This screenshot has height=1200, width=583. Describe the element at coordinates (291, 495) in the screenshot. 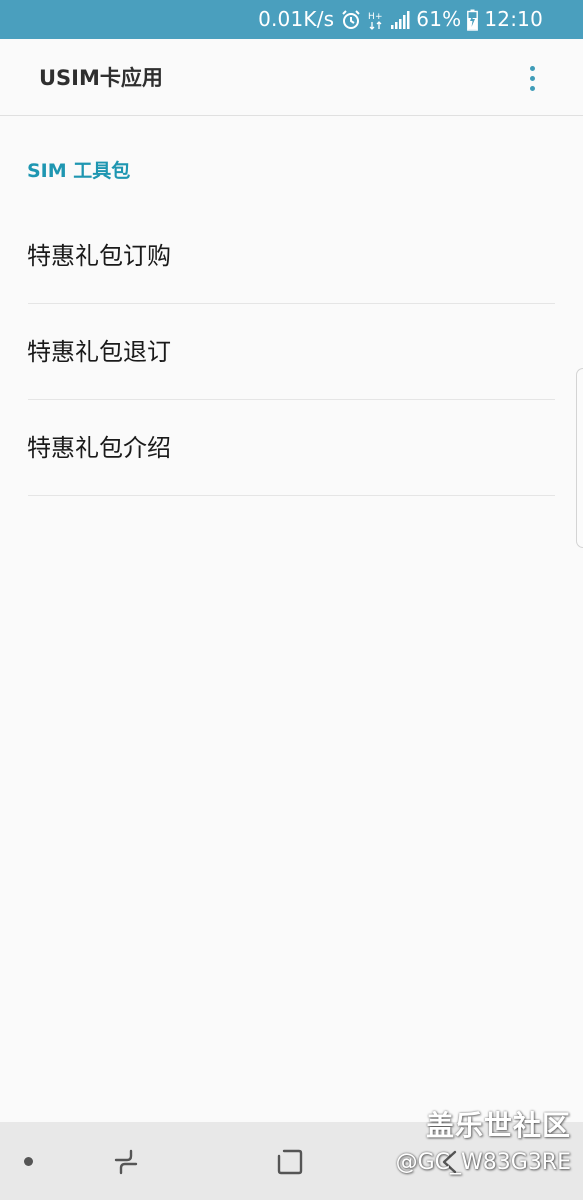

I see `divider` at that location.